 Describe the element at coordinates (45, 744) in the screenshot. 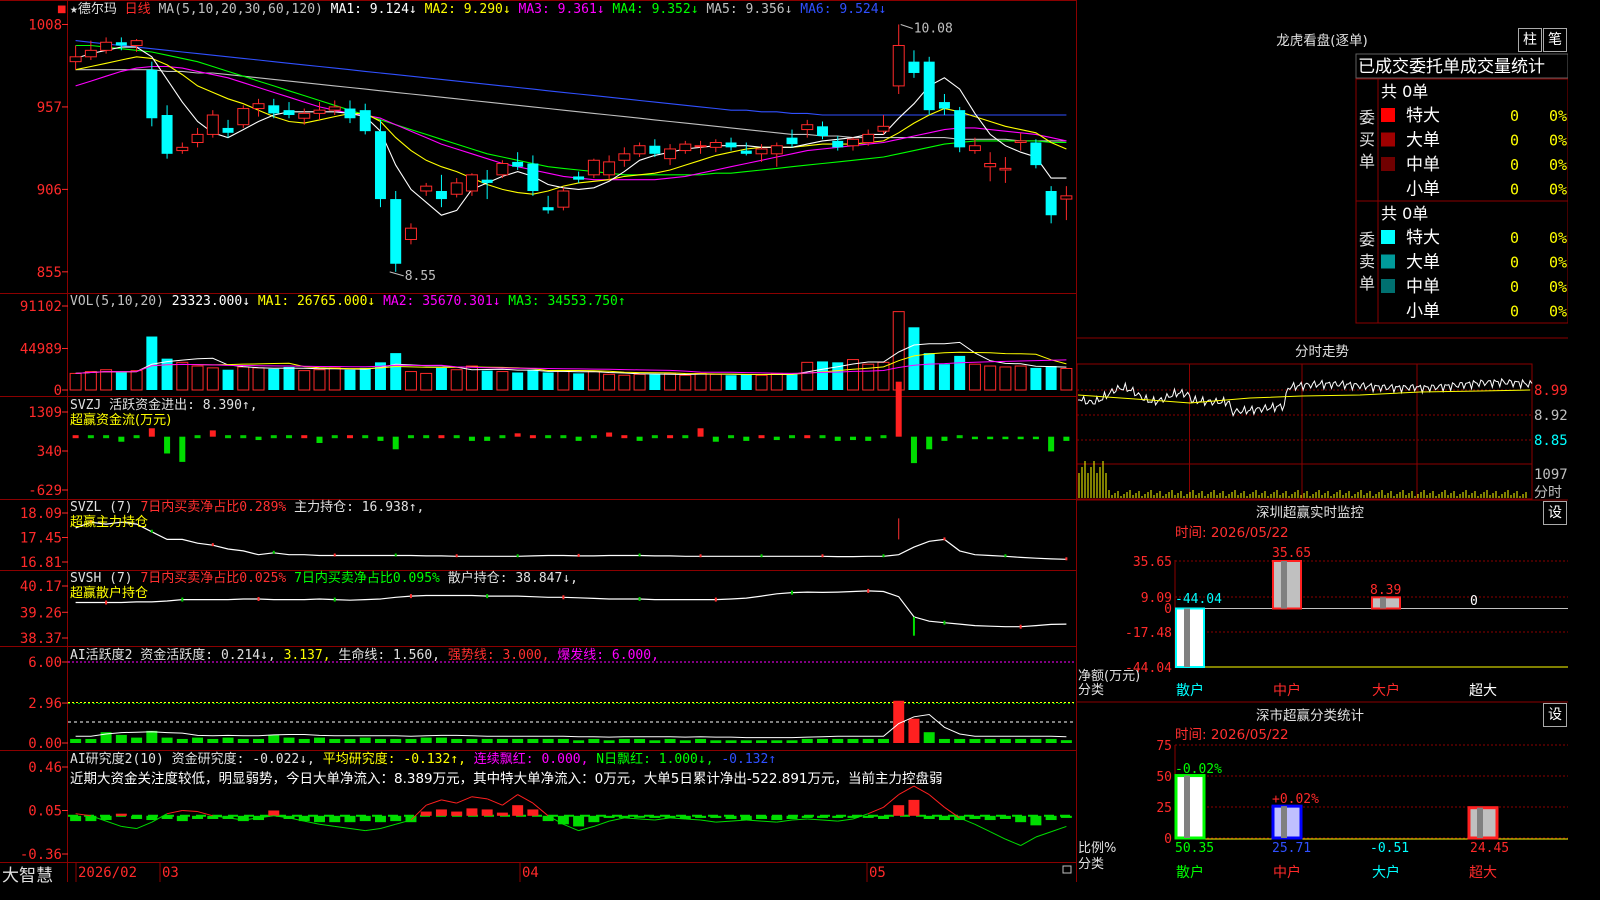

I see `aiact-y-tick: 0.00` at that location.